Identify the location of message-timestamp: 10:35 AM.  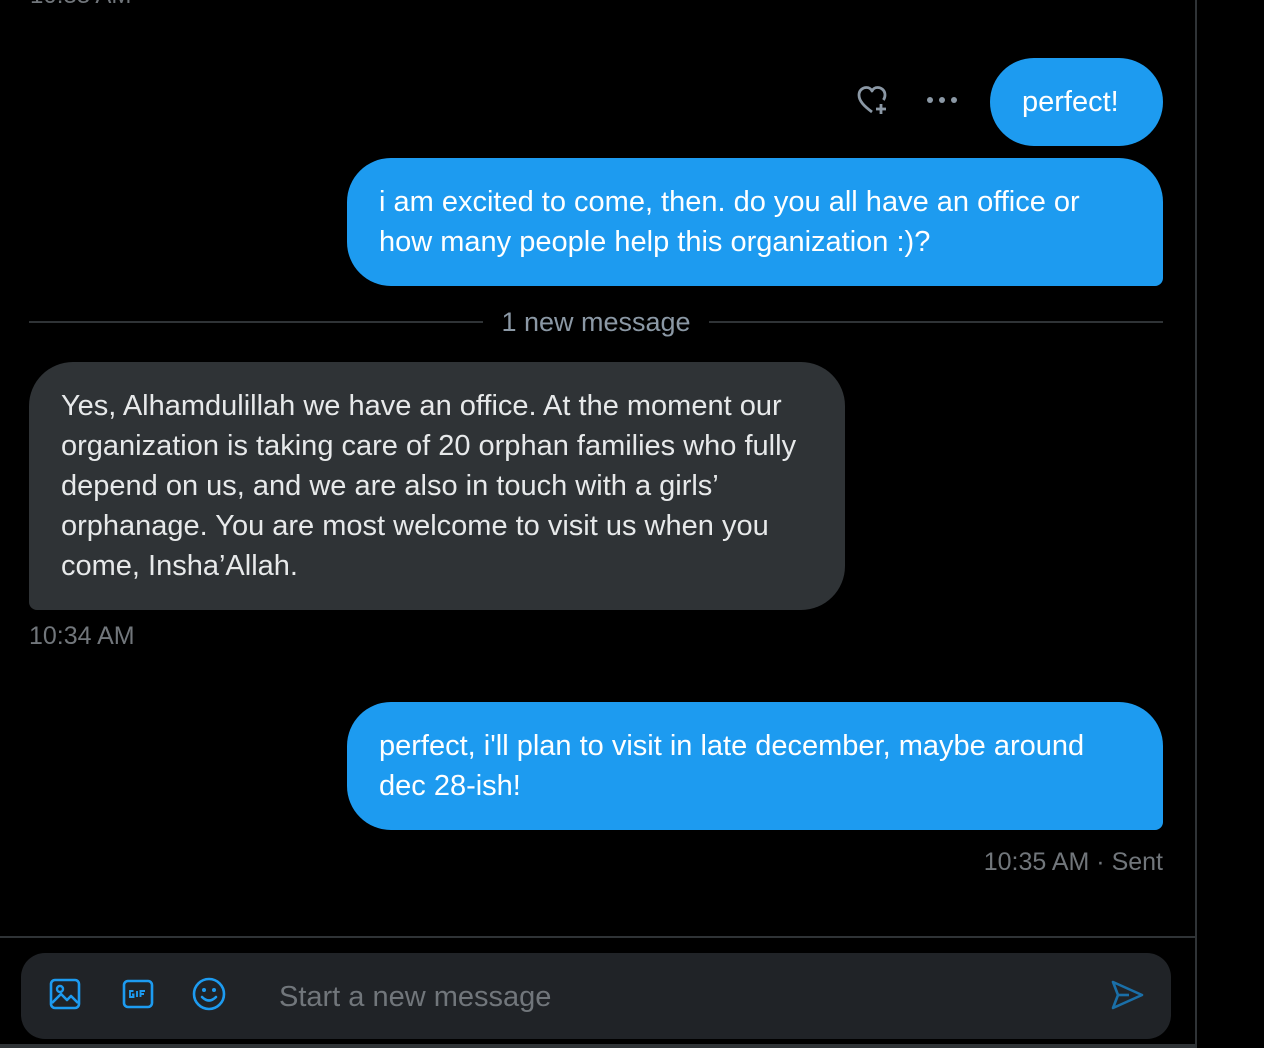
(1036, 862).